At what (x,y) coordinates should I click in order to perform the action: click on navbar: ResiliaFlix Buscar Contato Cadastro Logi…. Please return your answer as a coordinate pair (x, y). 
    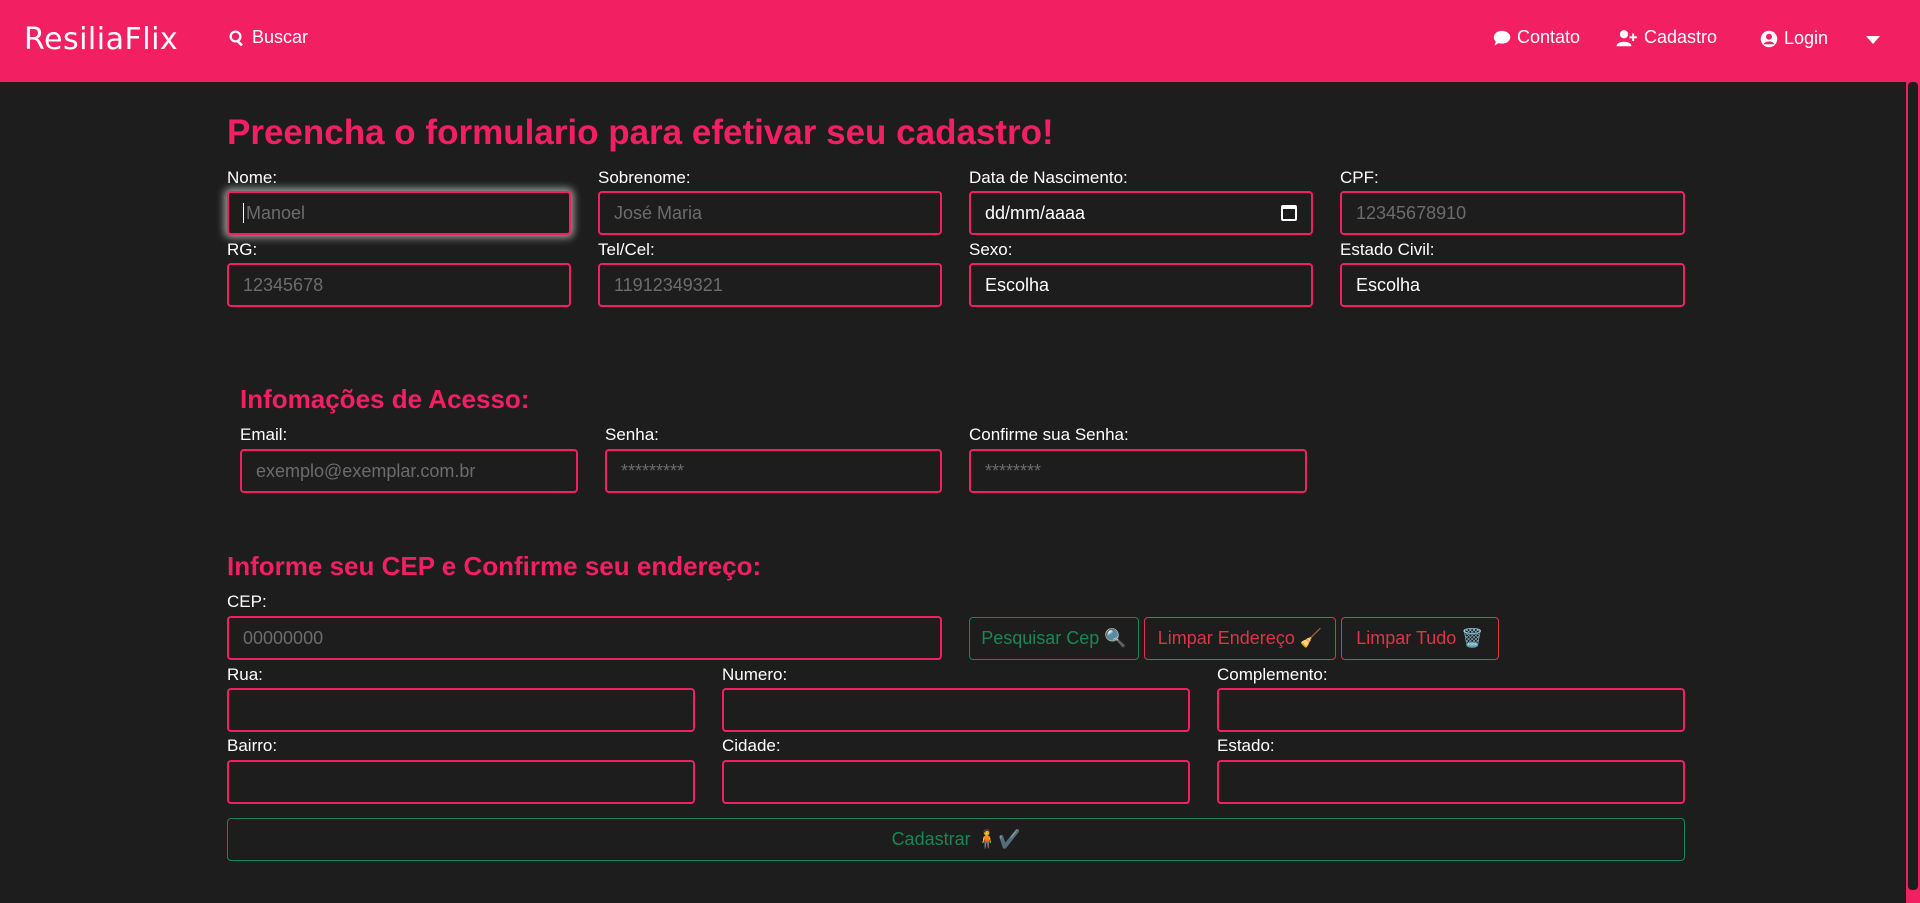
    Looking at the image, I should click on (953, 41).